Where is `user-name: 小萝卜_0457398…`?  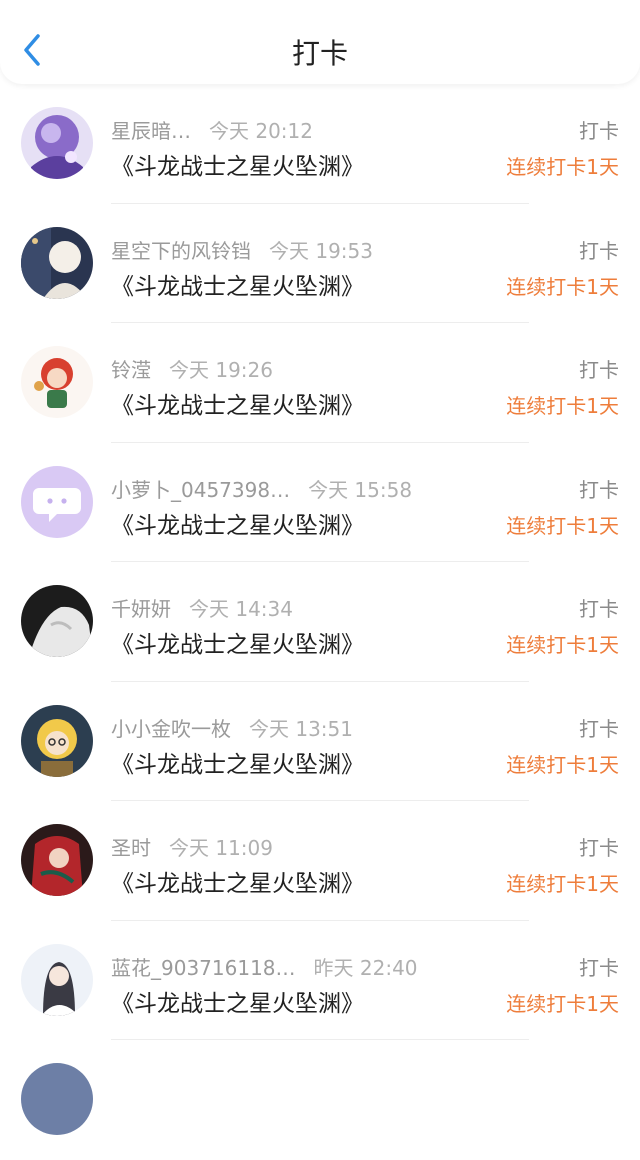 user-name: 小萝卜_0457398… is located at coordinates (200, 490).